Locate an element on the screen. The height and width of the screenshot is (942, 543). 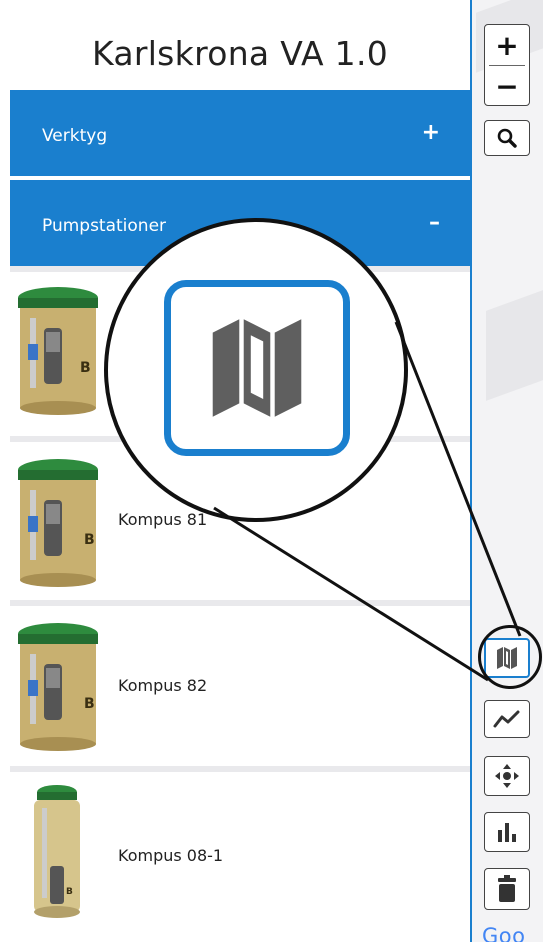
trash-icon is located at coordinates (507, 888).